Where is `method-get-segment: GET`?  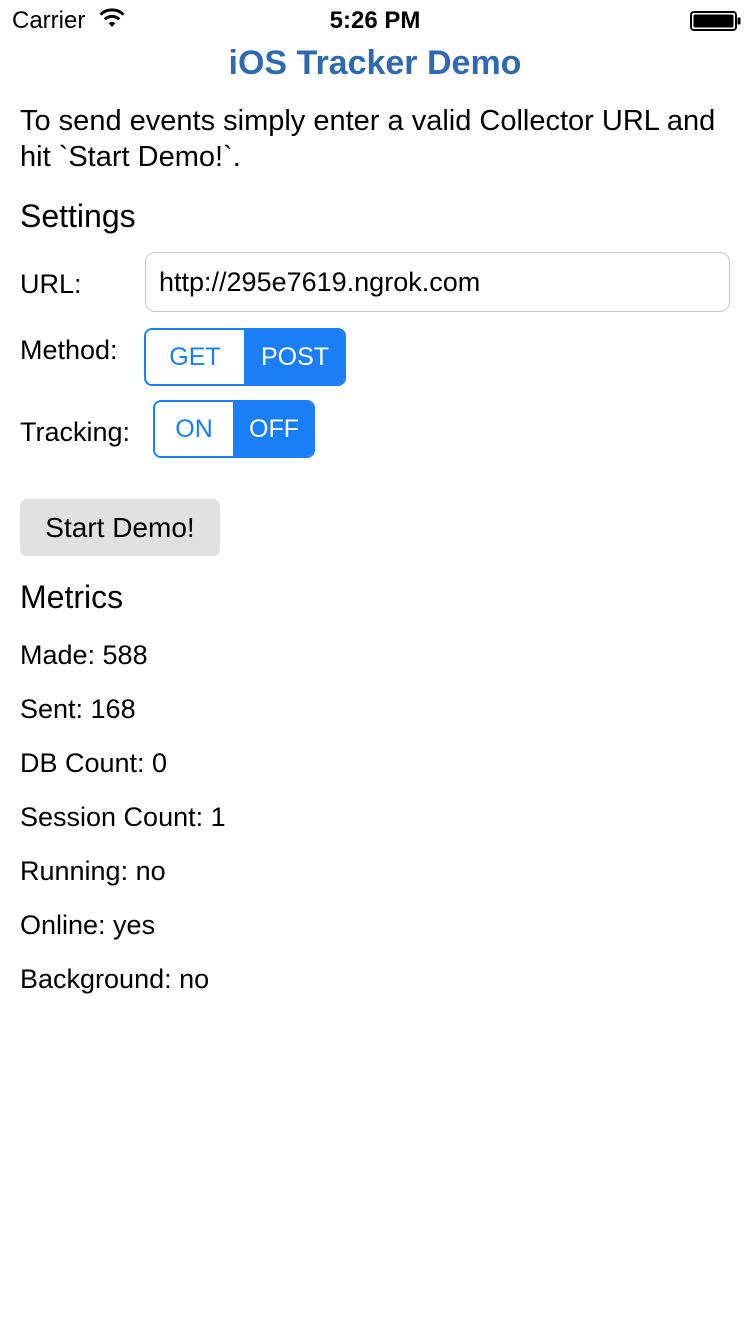 method-get-segment: GET is located at coordinates (195, 357).